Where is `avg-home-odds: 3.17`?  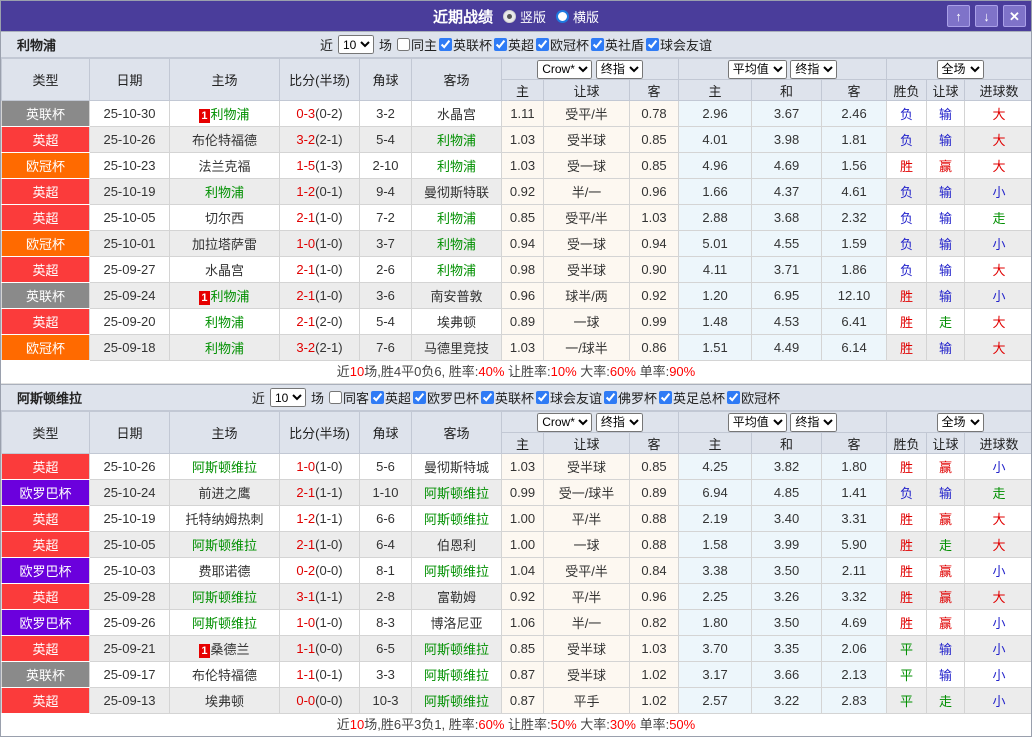
avg-home-odds: 3.17 is located at coordinates (715, 674).